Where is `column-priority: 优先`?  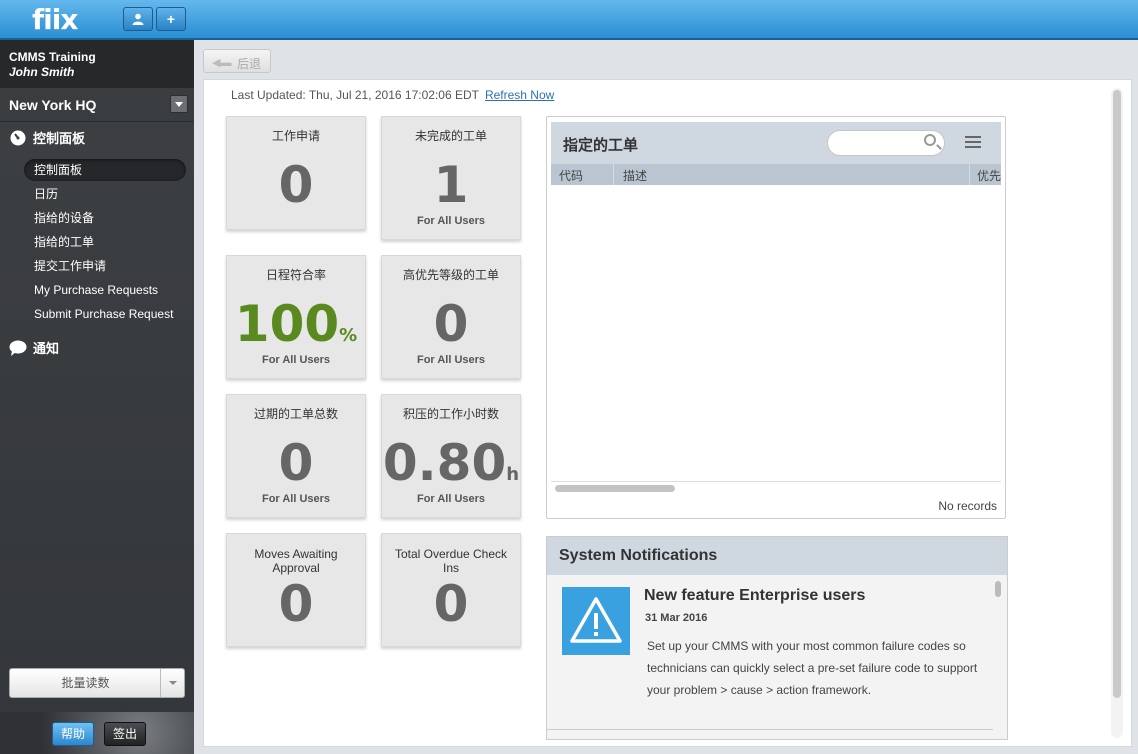 column-priority: 优先 is located at coordinates (989, 175).